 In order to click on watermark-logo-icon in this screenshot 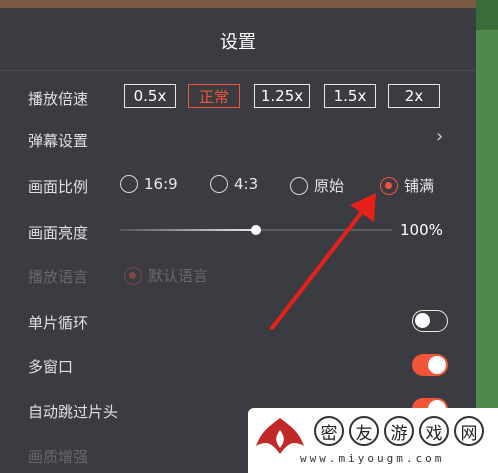, I will do `click(280, 436)`.